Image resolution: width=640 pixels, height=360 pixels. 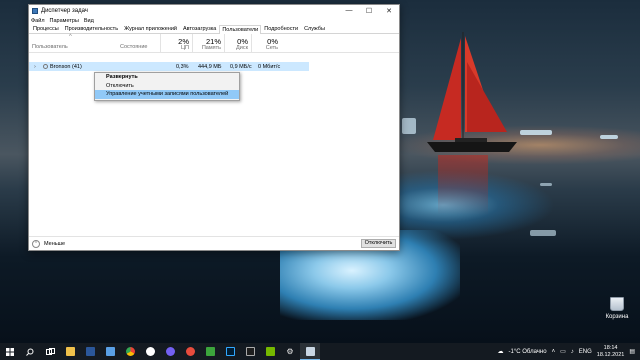 I want to click on tab-performance: Производительность, so click(x=91, y=28).